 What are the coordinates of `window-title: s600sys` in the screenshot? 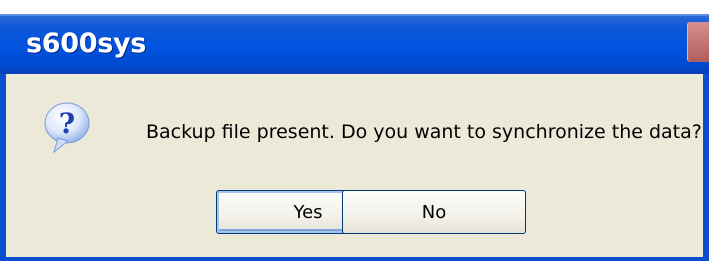 It's located at (86, 43).